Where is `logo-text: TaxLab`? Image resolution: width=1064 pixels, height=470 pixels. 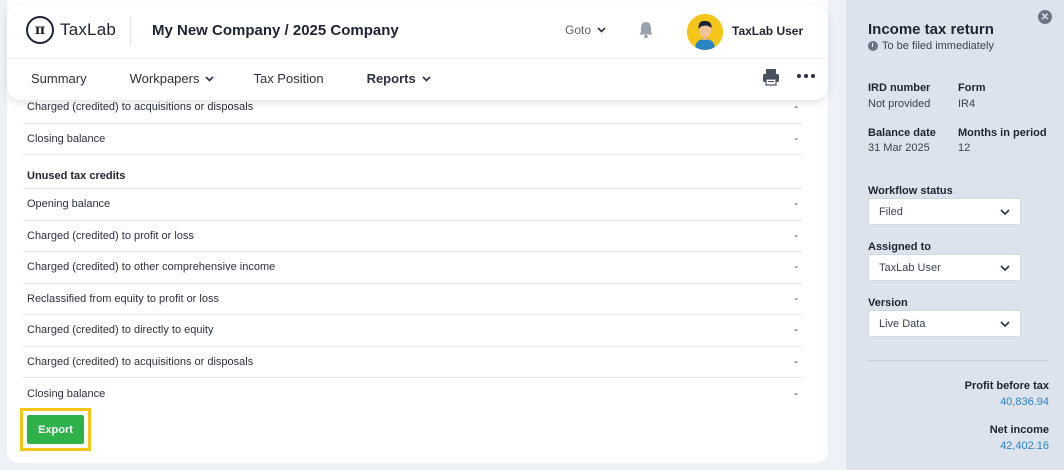 logo-text: TaxLab is located at coordinates (88, 29).